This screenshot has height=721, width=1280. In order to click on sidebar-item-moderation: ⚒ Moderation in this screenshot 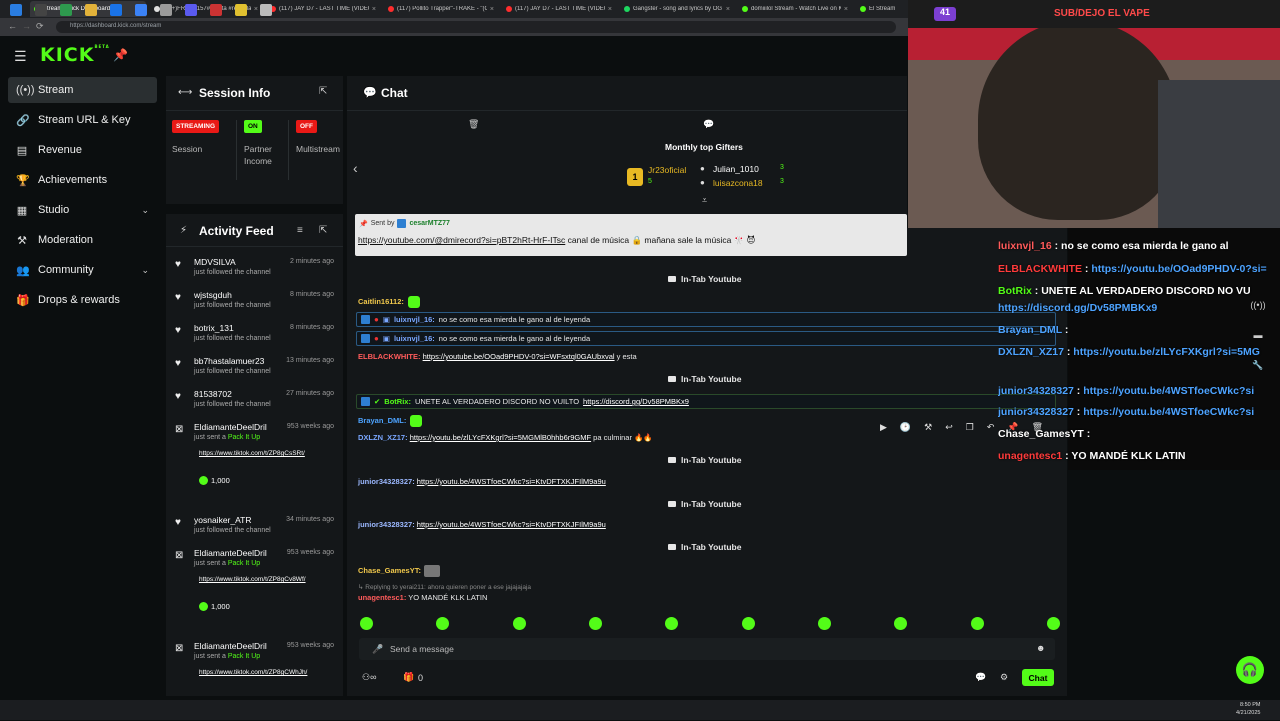, I will do `click(82, 240)`.